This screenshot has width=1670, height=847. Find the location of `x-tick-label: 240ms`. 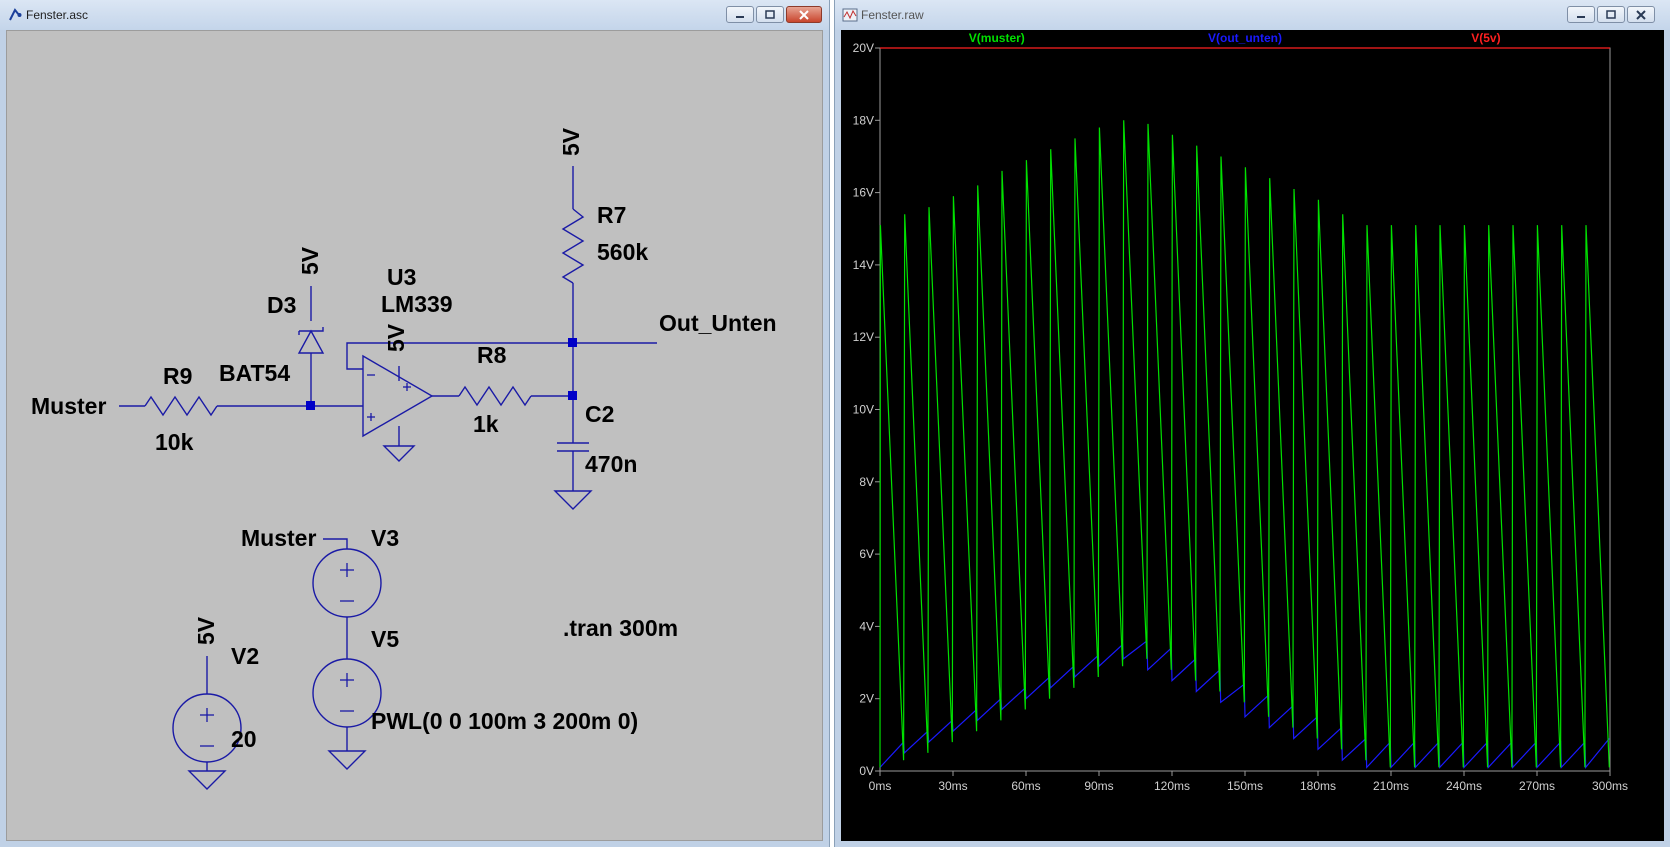

x-tick-label: 240ms is located at coordinates (1464, 786).